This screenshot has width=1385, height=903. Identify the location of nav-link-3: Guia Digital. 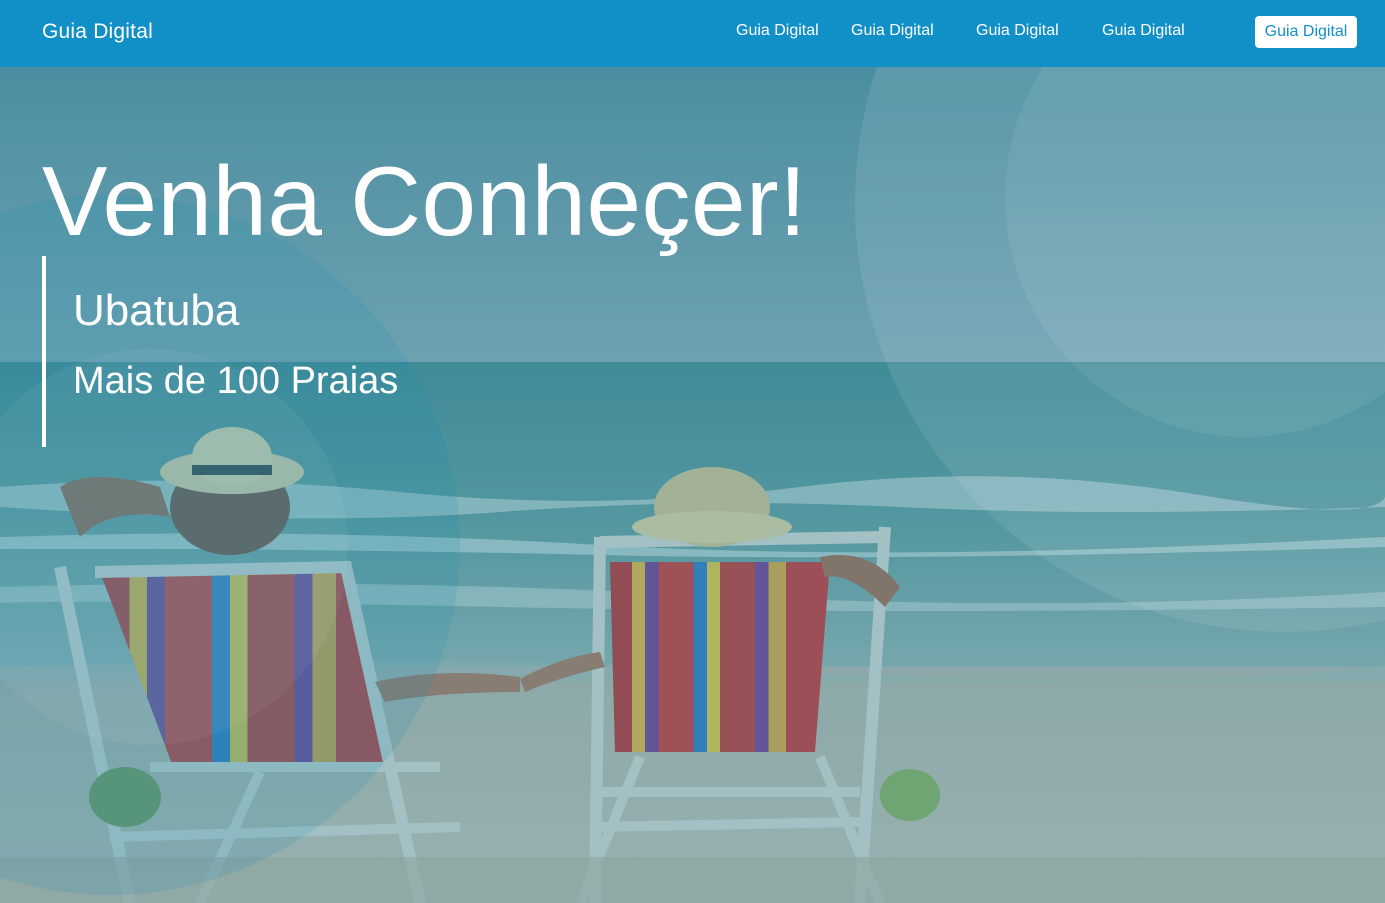
(1017, 31).